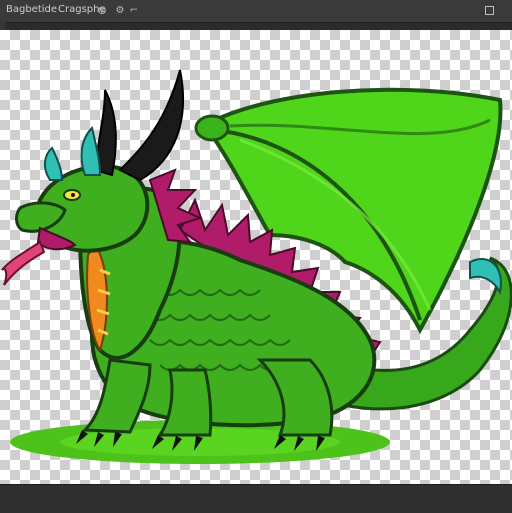  I want to click on globe-icon: ◍, so click(102, 11).